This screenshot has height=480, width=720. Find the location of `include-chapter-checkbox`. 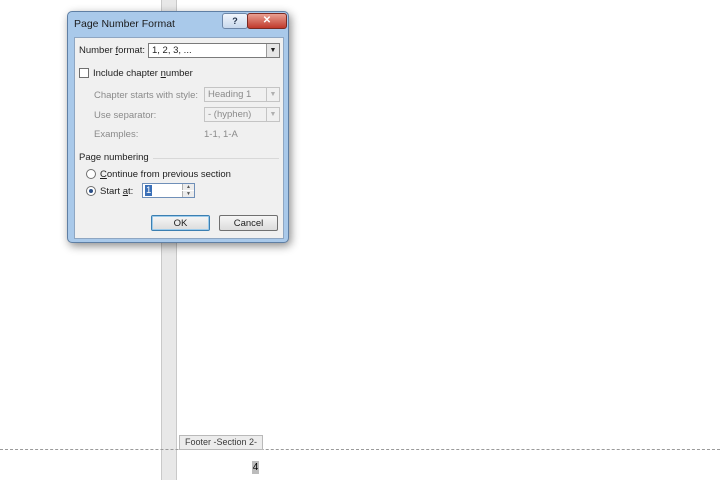

include-chapter-checkbox is located at coordinates (84, 73).